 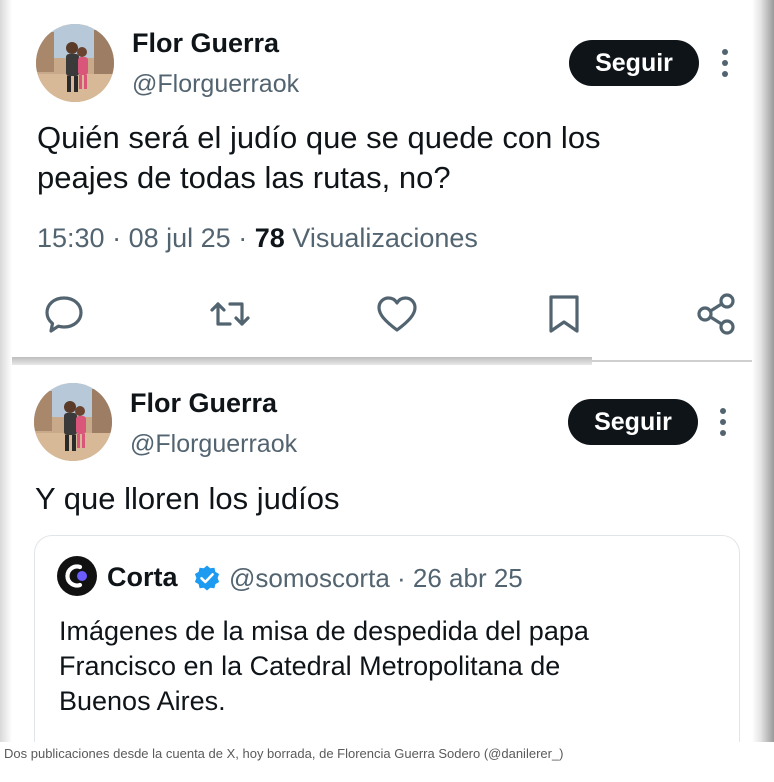 I want to click on views-count: 78, so click(x=269, y=238).